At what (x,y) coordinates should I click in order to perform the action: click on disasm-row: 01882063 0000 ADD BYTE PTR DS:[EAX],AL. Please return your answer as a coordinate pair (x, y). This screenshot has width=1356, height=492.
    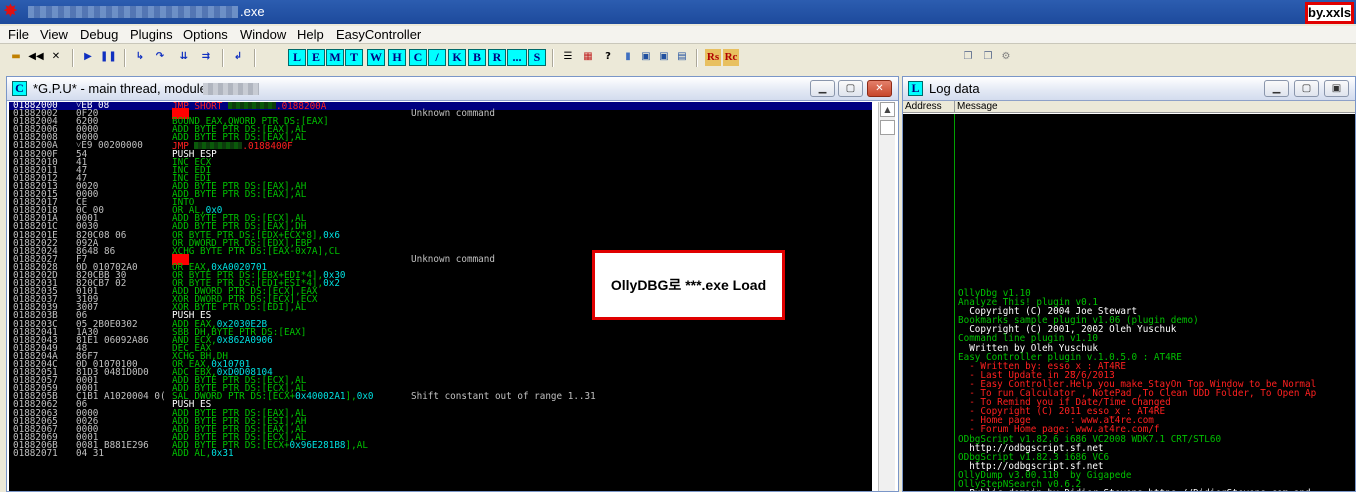
    Looking at the image, I should click on (440, 412).